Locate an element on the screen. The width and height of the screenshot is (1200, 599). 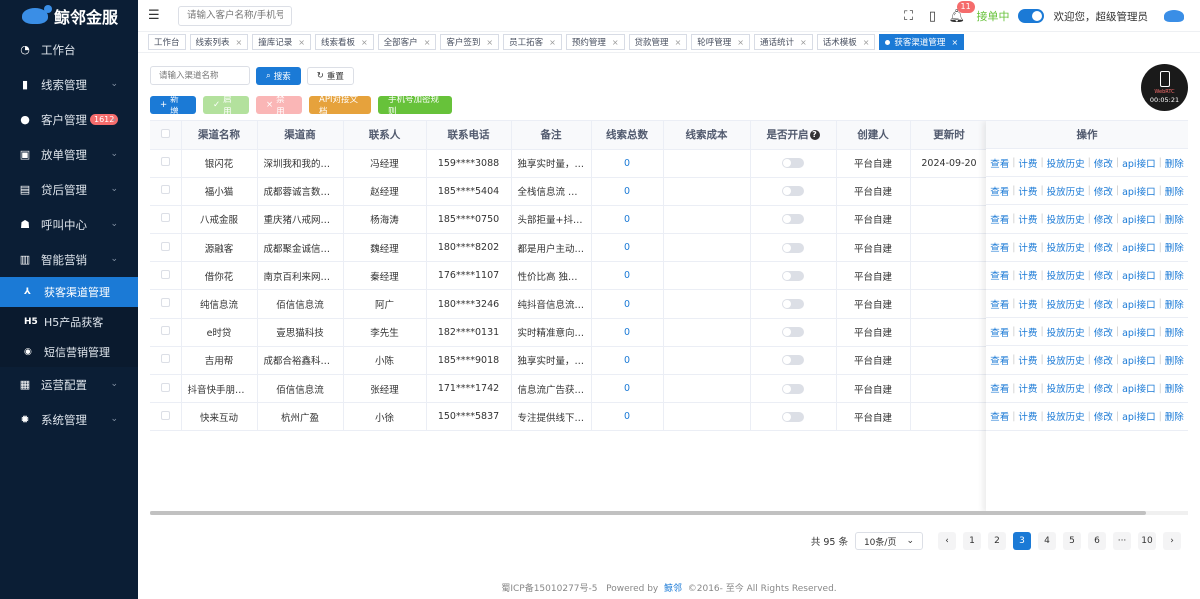
phone-encrypt-rule-button: 手机号加密规则 is located at coordinates (415, 106).